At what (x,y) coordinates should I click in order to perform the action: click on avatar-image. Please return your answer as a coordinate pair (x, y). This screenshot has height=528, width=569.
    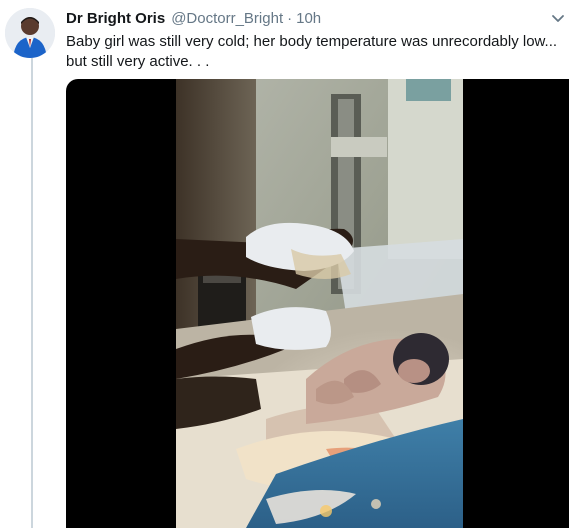
    Looking at the image, I should click on (30, 33).